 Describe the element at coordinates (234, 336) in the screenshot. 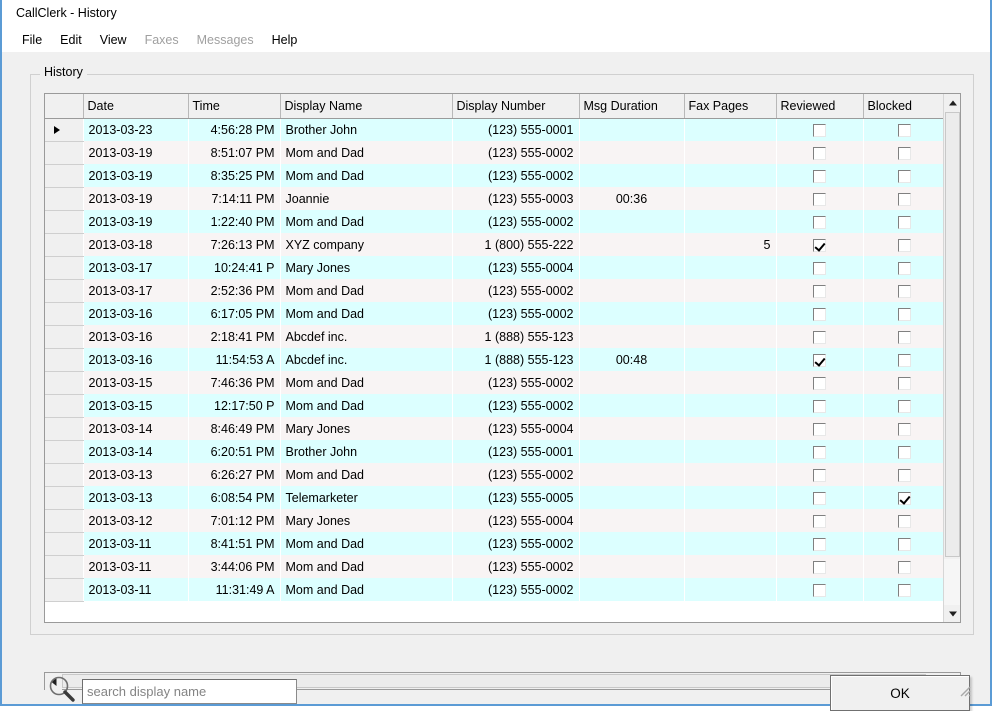

I see `cell-time: 2:18:41 PM` at that location.